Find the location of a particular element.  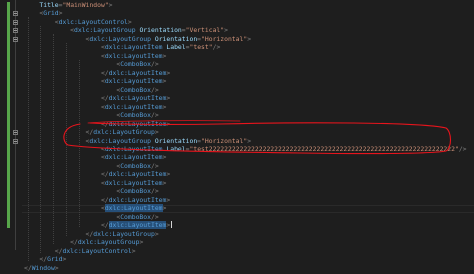

code-token-val: "MainWindow" is located at coordinates (85, 5).